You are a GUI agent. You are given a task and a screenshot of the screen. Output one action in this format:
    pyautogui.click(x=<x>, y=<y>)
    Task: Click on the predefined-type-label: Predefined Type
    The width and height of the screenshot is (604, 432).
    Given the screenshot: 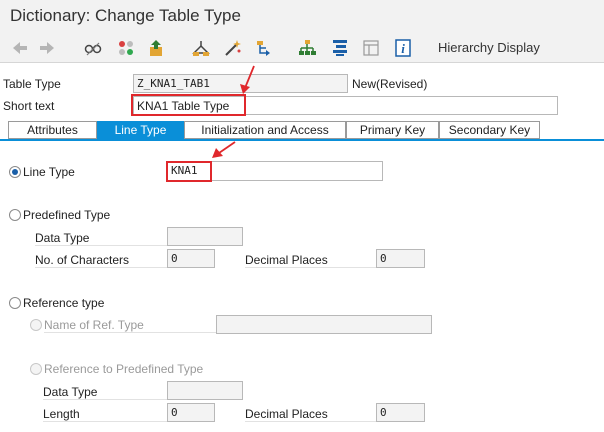 What is the action you would take?
    pyautogui.click(x=67, y=215)
    